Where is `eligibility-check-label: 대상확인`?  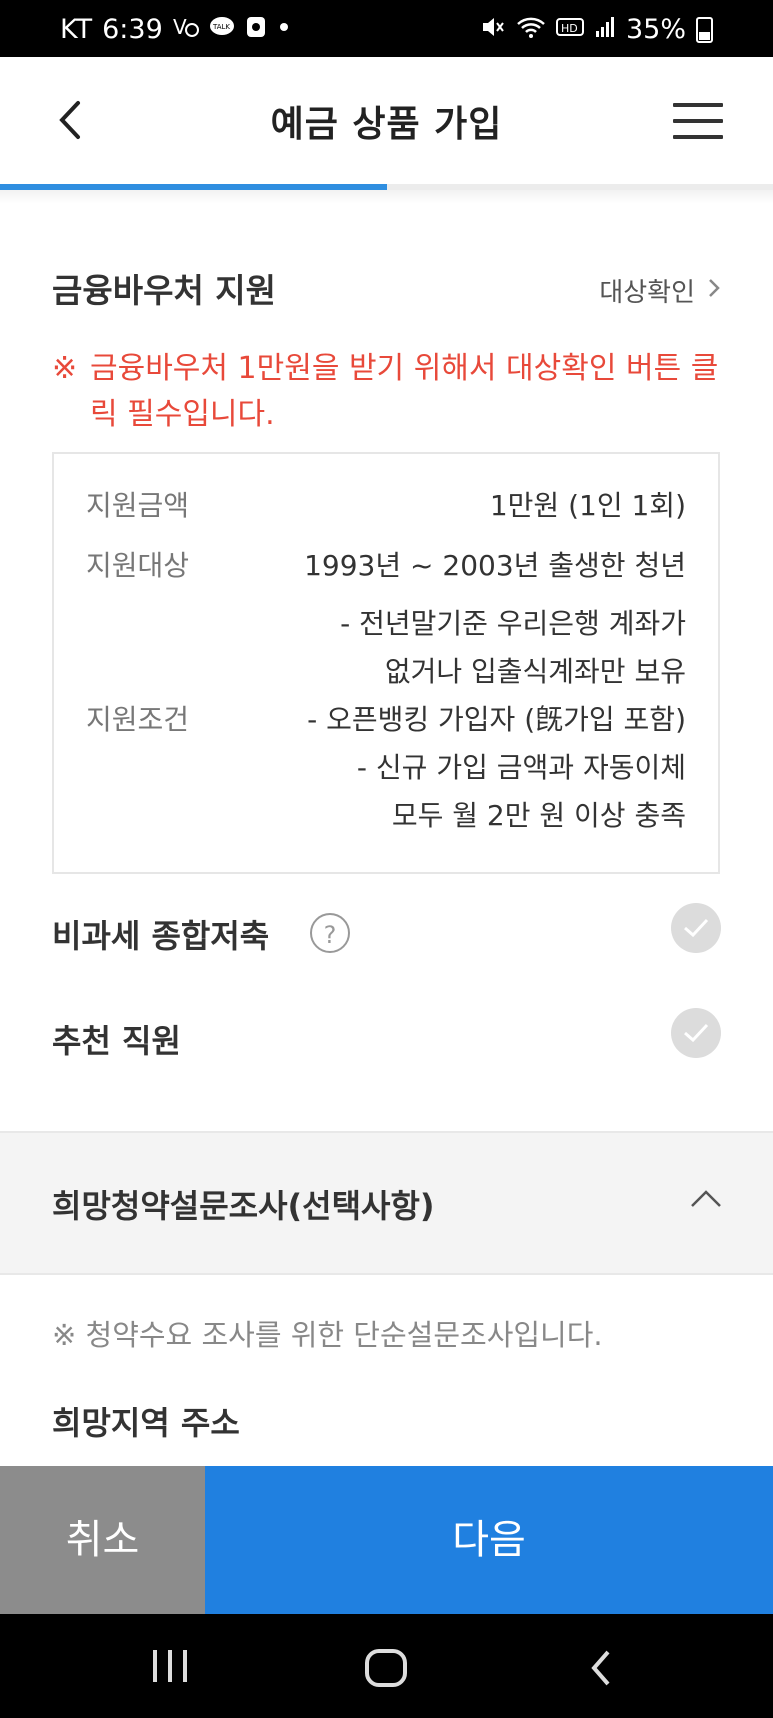
eligibility-check-label: 대상확인 is located at coordinates (647, 293).